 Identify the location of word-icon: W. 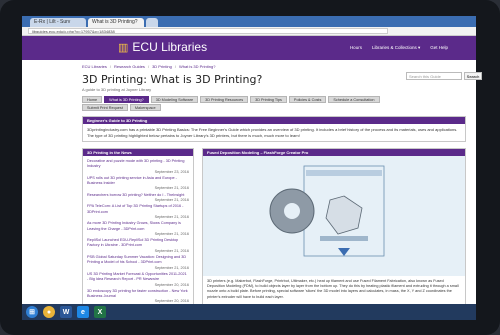
(66, 312).